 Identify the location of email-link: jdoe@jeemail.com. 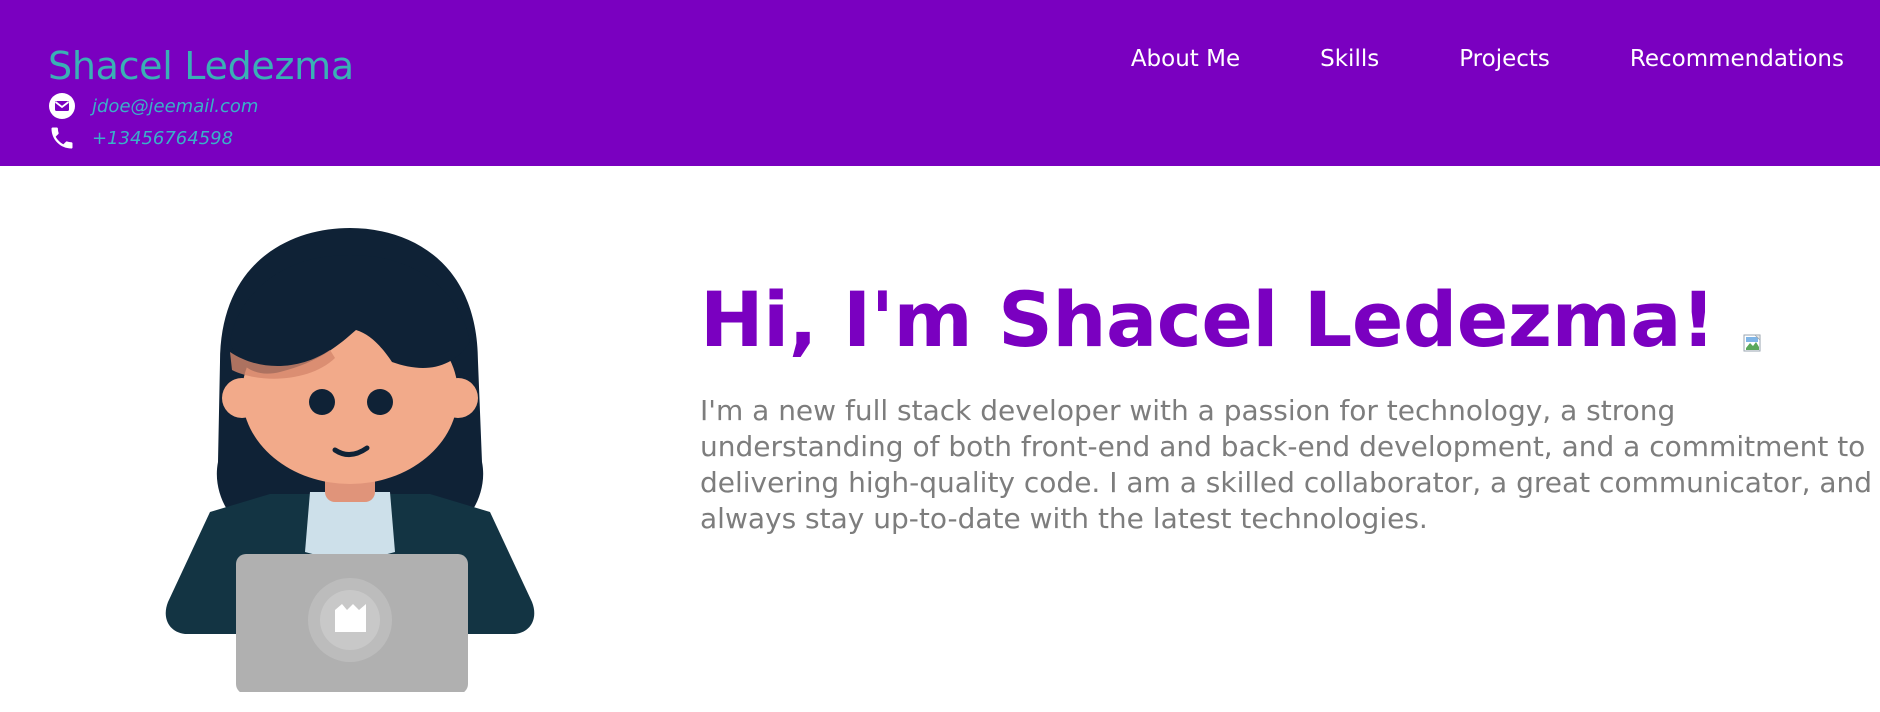
(175, 106).